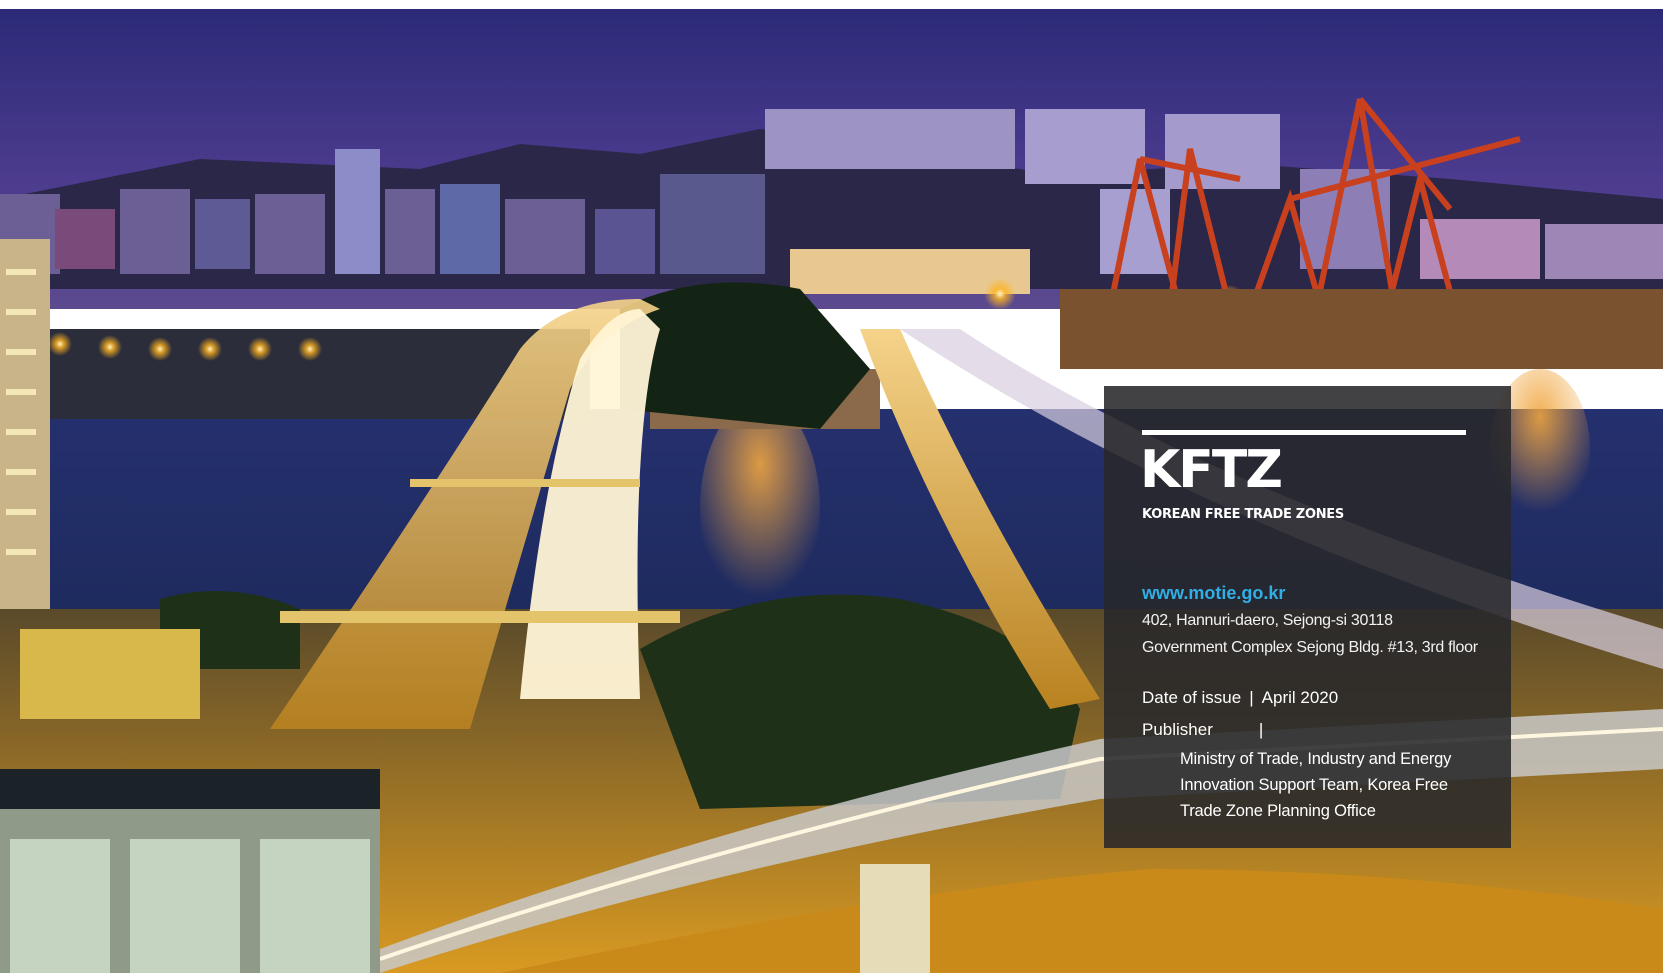 This screenshot has width=1663, height=973. I want to click on document-title: KFTZ, so click(1211, 470).